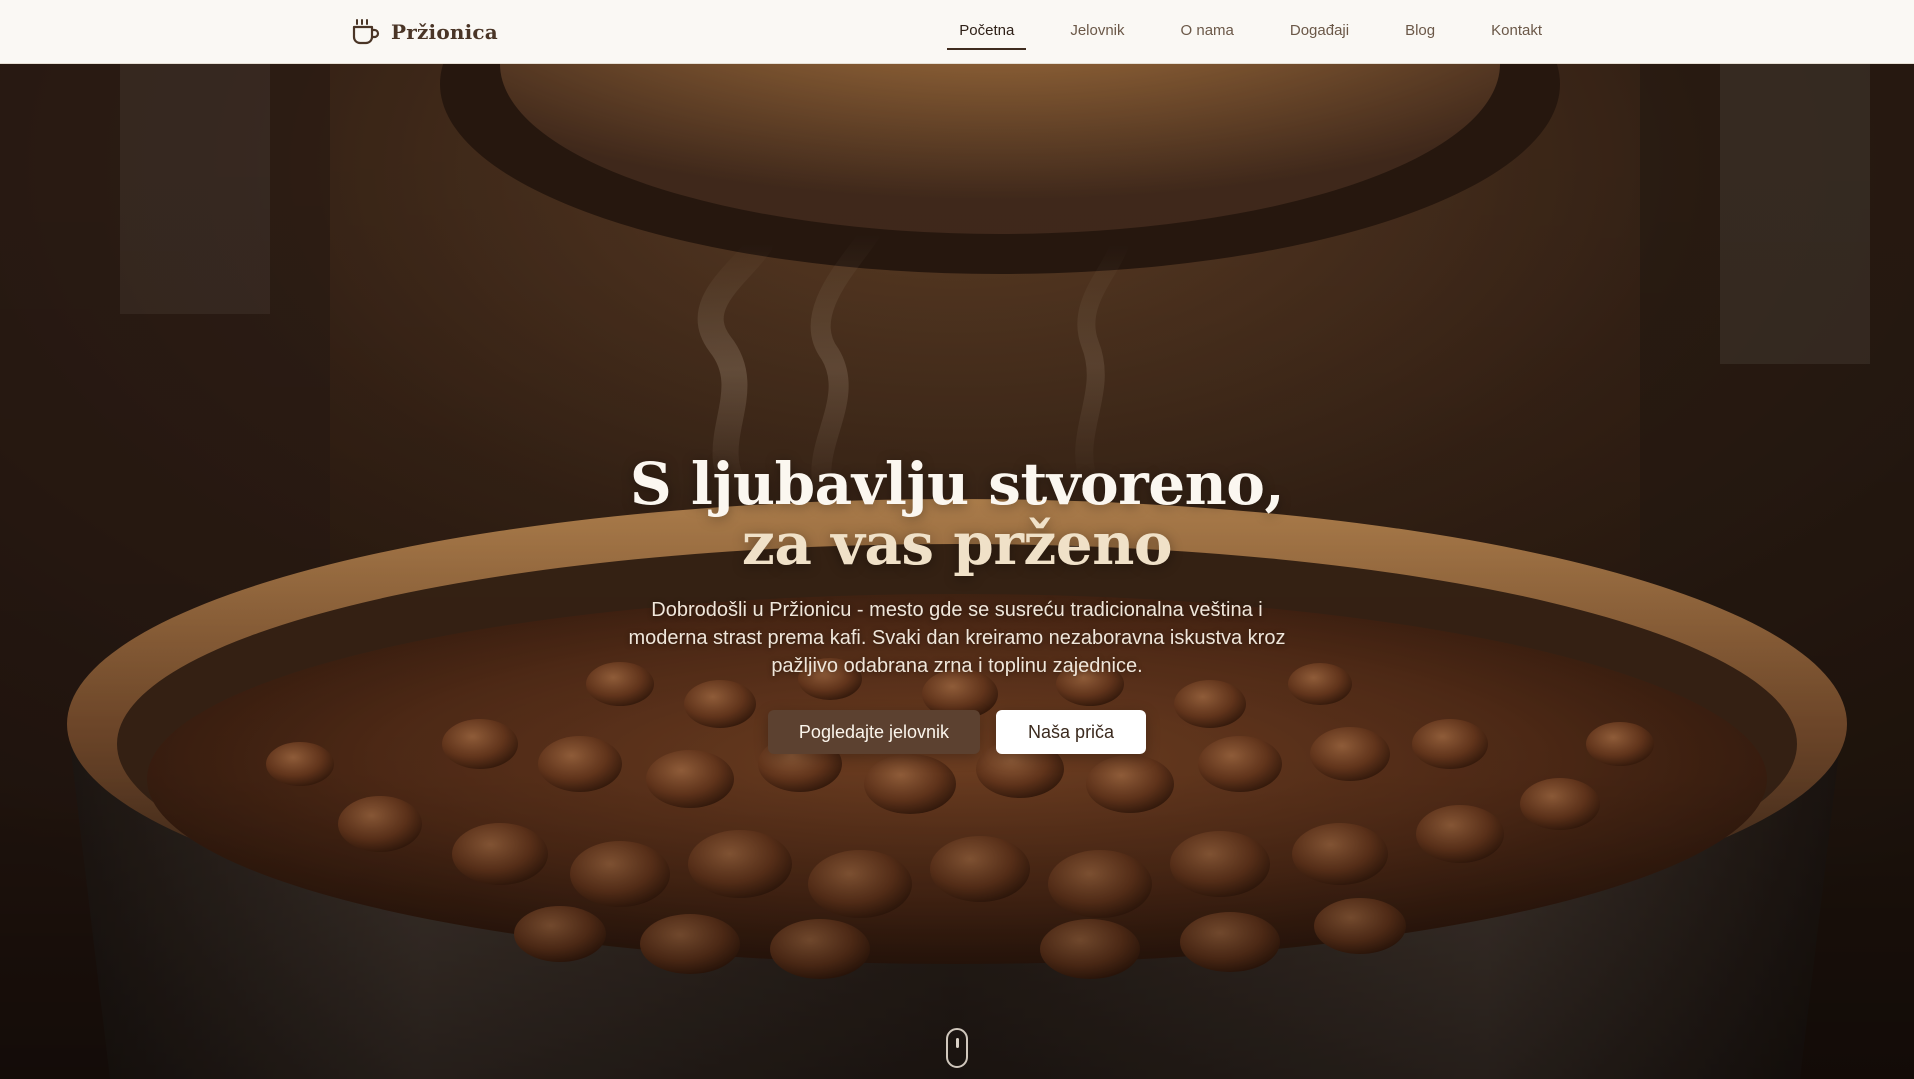 The height and width of the screenshot is (1079, 1914). I want to click on nav-item-dogadjaji: Događaji, so click(1319, 30).